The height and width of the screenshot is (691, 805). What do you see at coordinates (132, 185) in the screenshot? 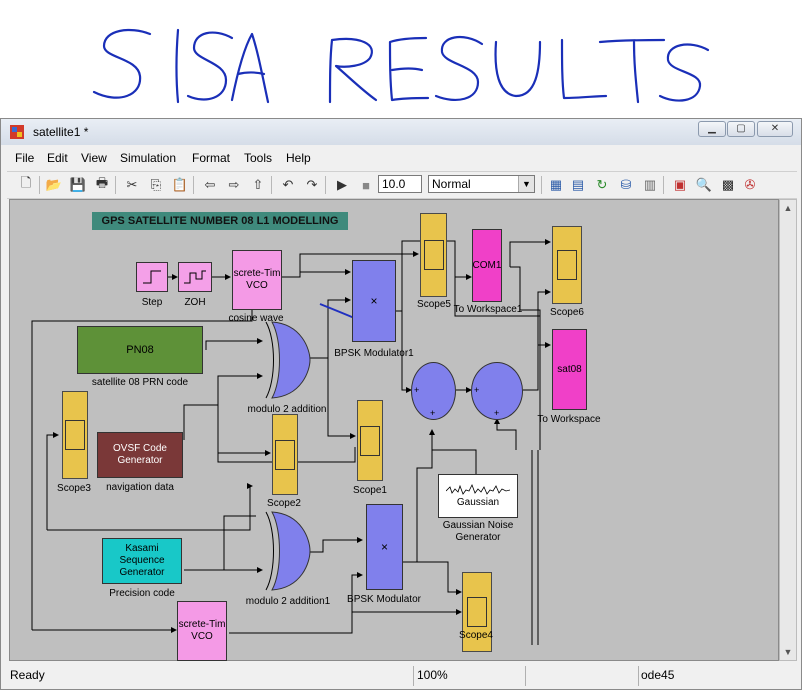
I see `cut-icon: ✂` at bounding box center [132, 185].